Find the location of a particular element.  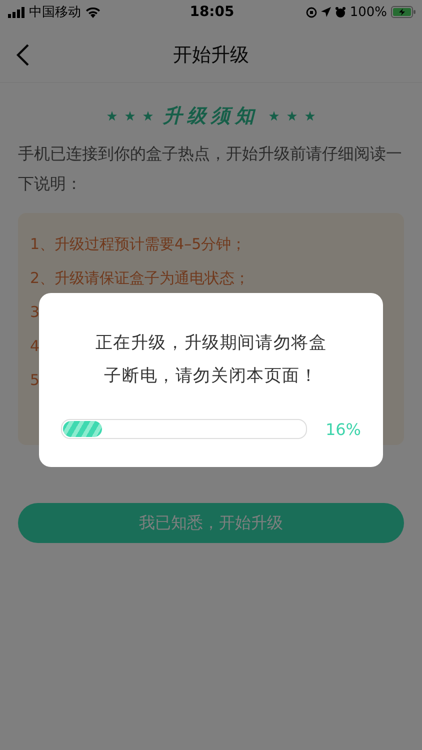

alarm-icon is located at coordinates (340, 12).